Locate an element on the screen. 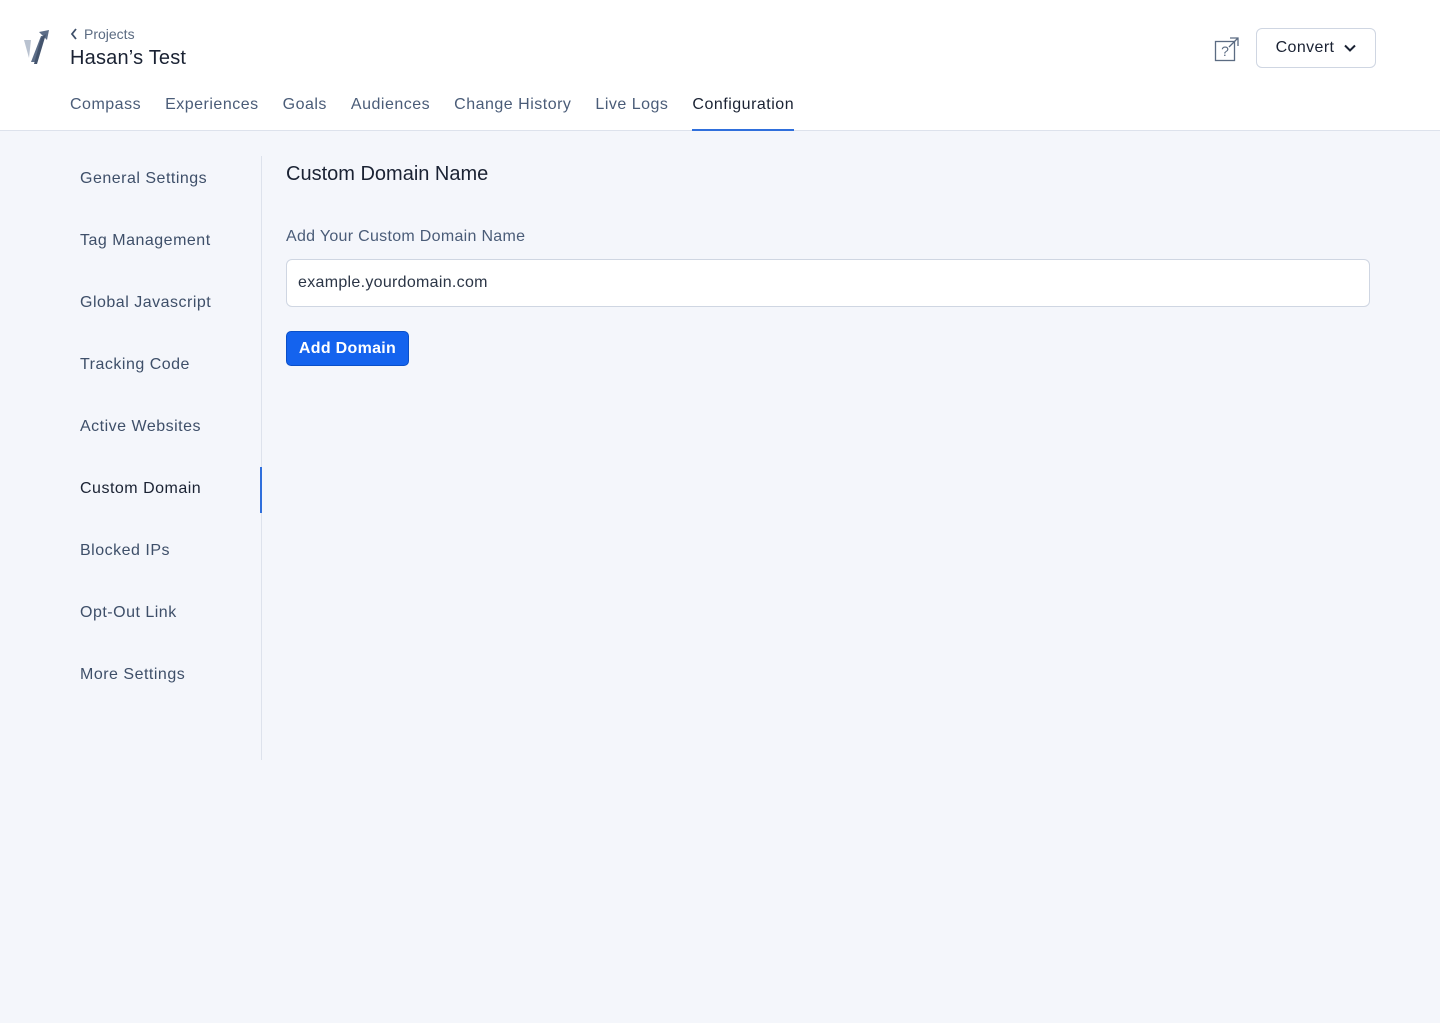 The image size is (1440, 1023). sidebar-item-tag-management: Tag Management is located at coordinates (145, 241).